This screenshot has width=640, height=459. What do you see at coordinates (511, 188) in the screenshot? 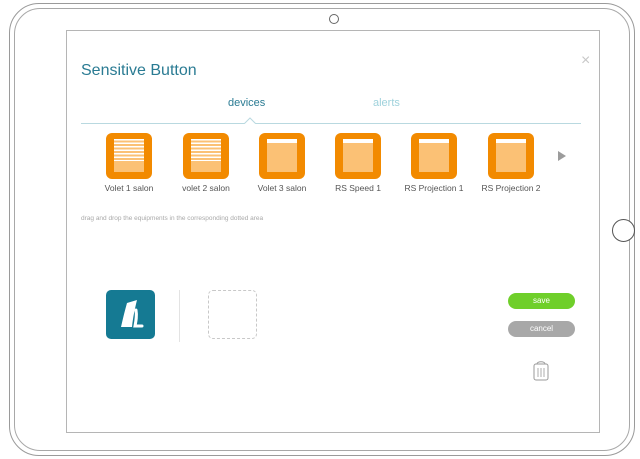
I see `device-label: RS Projection 2` at bounding box center [511, 188].